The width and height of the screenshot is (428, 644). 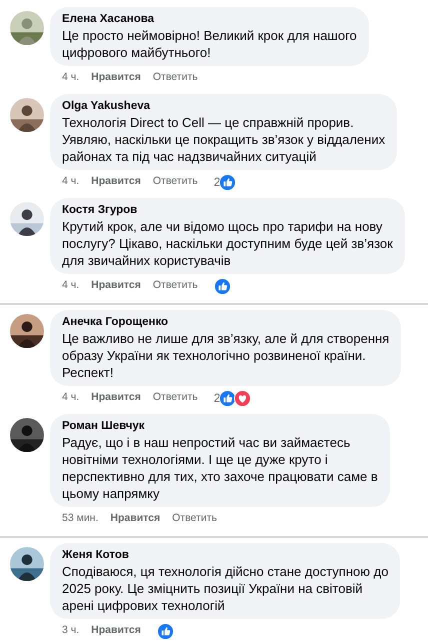 I want to click on author-name: Женя Котов, so click(x=225, y=555).